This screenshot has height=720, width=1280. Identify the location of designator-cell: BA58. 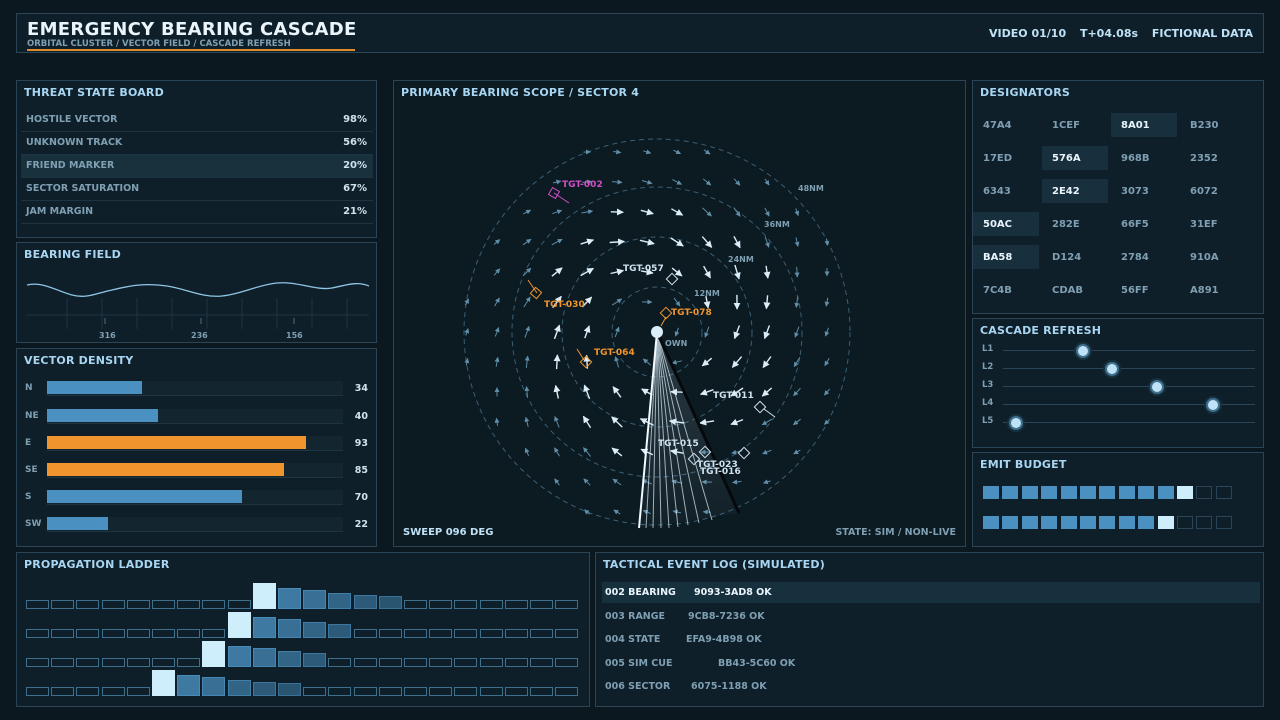
(1006, 257).